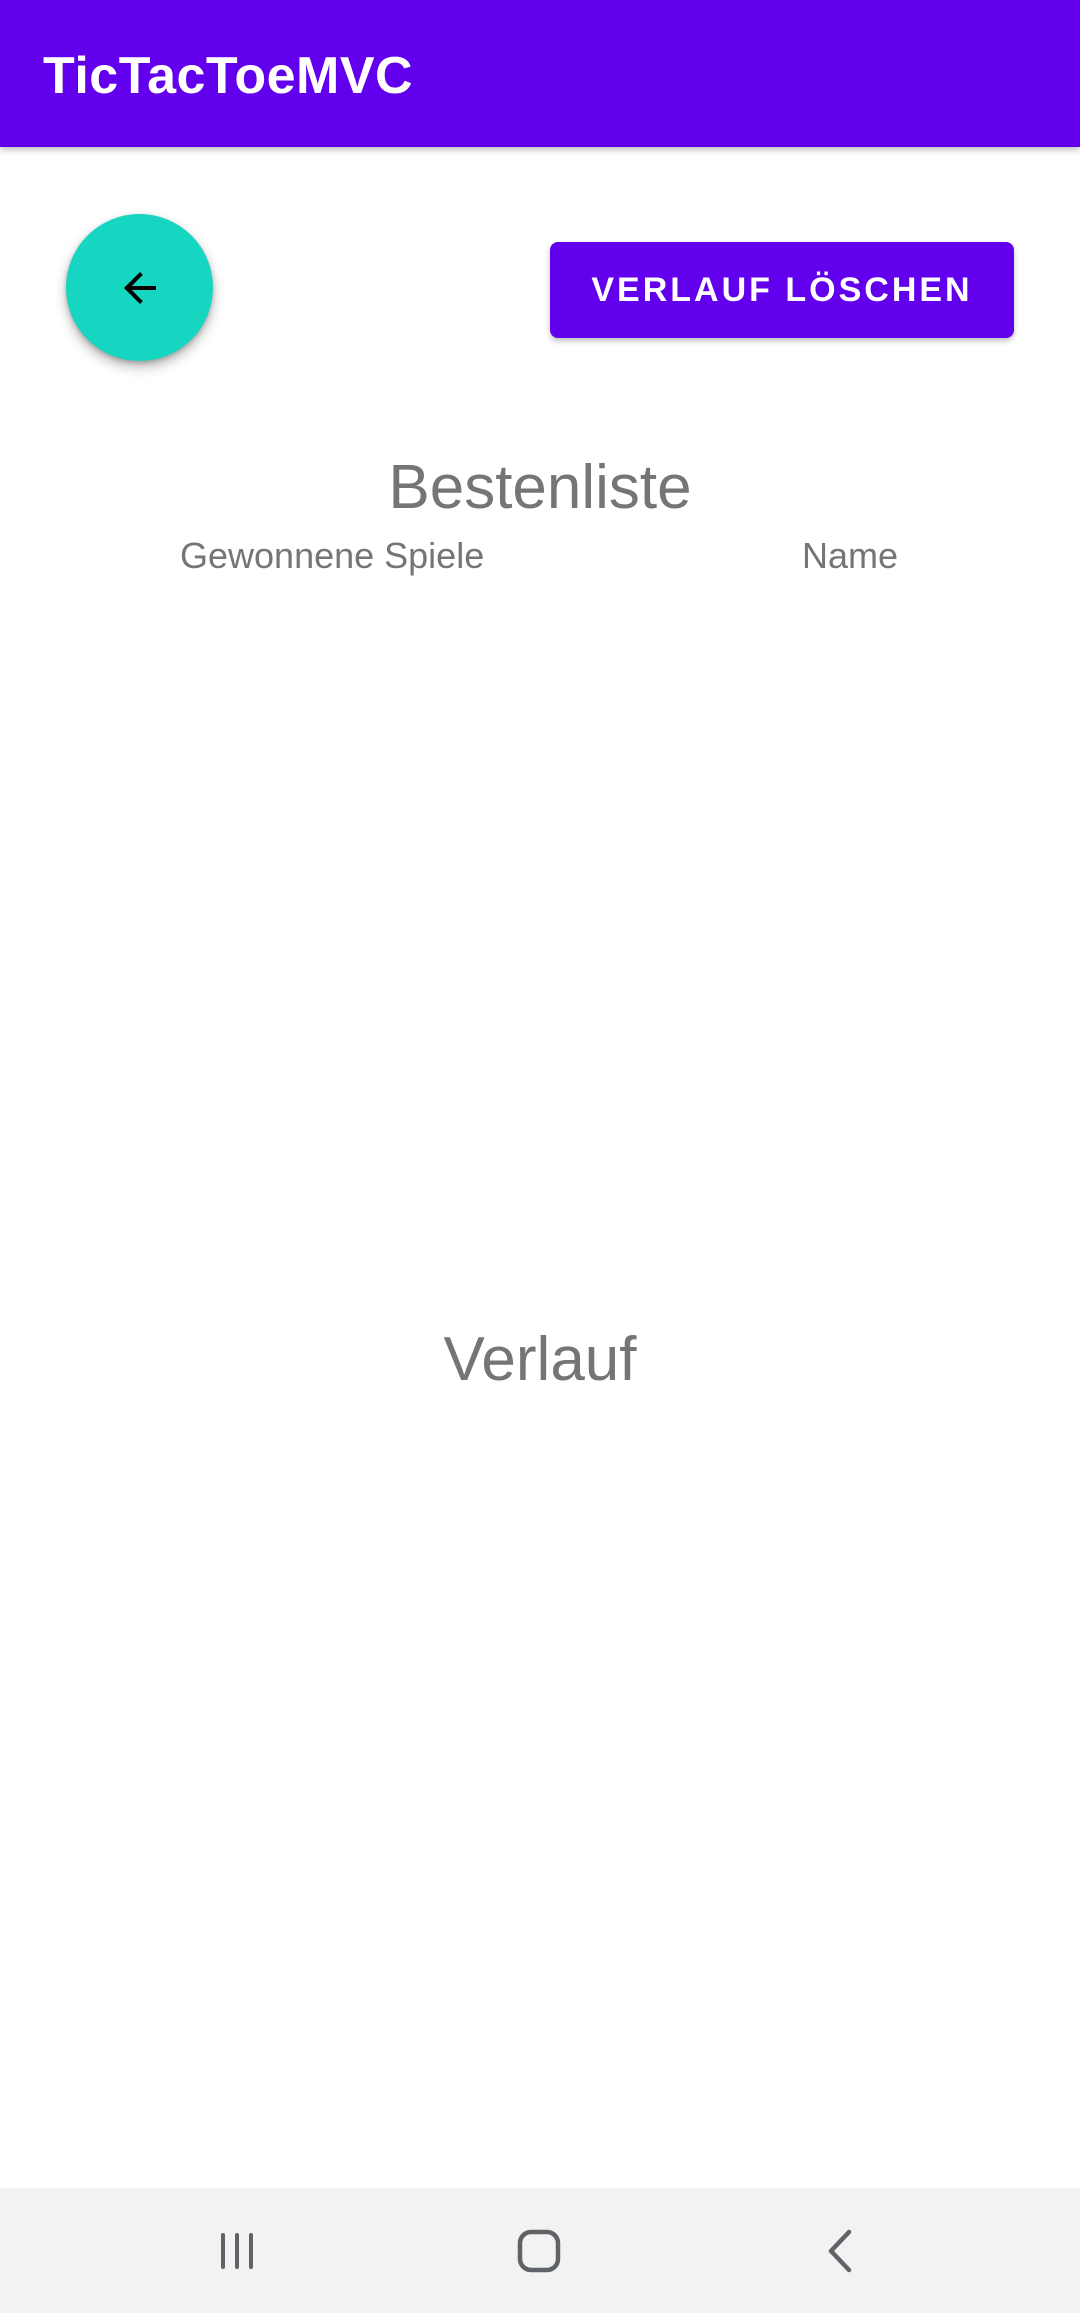  Describe the element at coordinates (540, 1359) in the screenshot. I see `history-title: Verlauf` at that location.